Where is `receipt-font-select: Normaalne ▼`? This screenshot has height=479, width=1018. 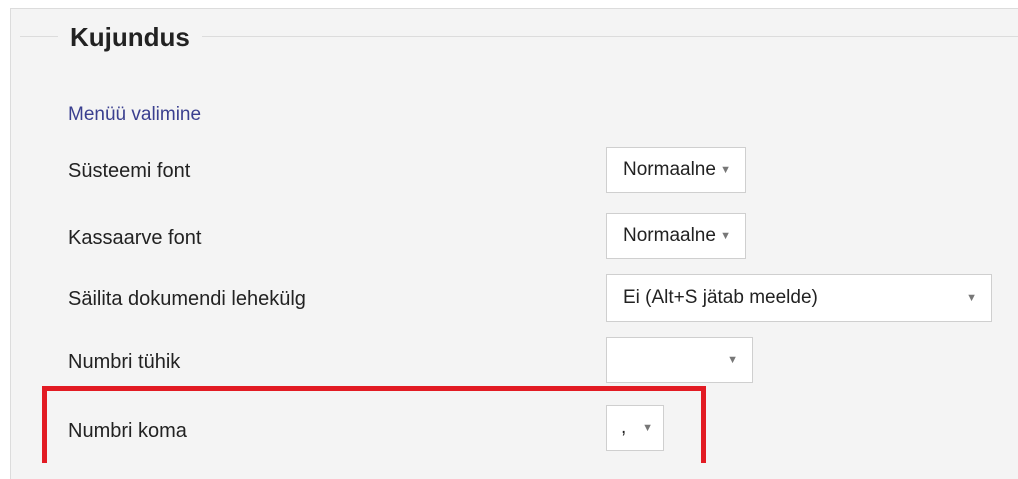 receipt-font-select: Normaalne ▼ is located at coordinates (676, 236).